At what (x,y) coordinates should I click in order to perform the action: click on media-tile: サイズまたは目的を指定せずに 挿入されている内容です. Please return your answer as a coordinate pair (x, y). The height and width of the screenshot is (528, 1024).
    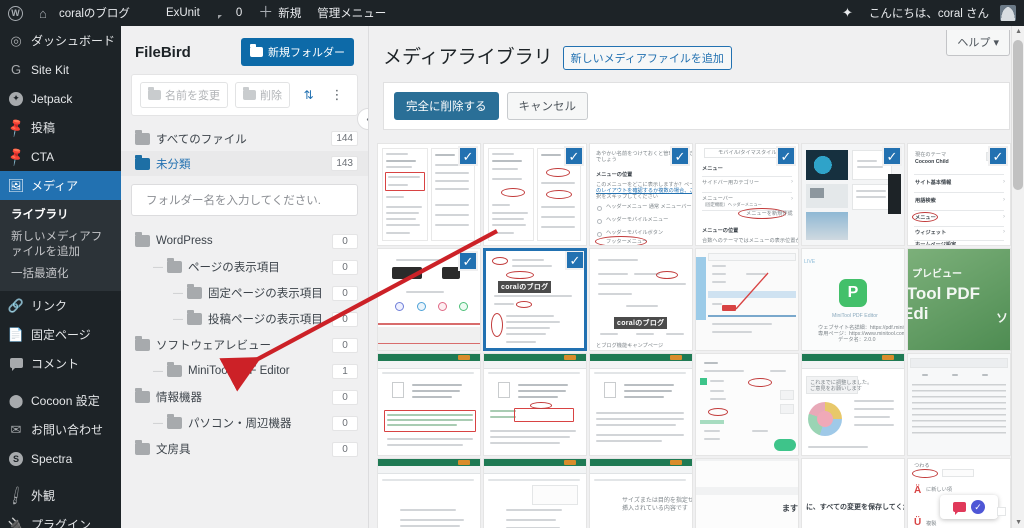
    Looking at the image, I should click on (641, 493).